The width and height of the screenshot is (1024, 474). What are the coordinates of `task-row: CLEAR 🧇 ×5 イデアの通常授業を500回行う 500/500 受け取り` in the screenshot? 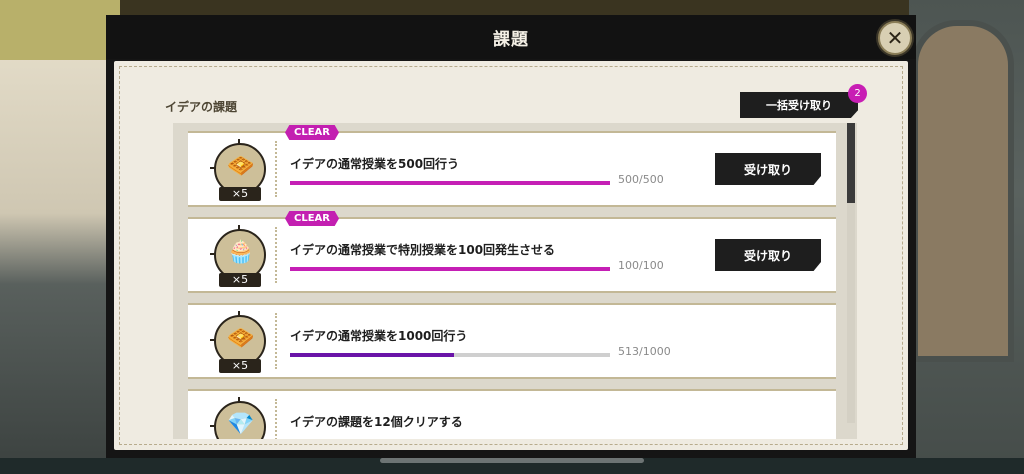 It's located at (512, 166).